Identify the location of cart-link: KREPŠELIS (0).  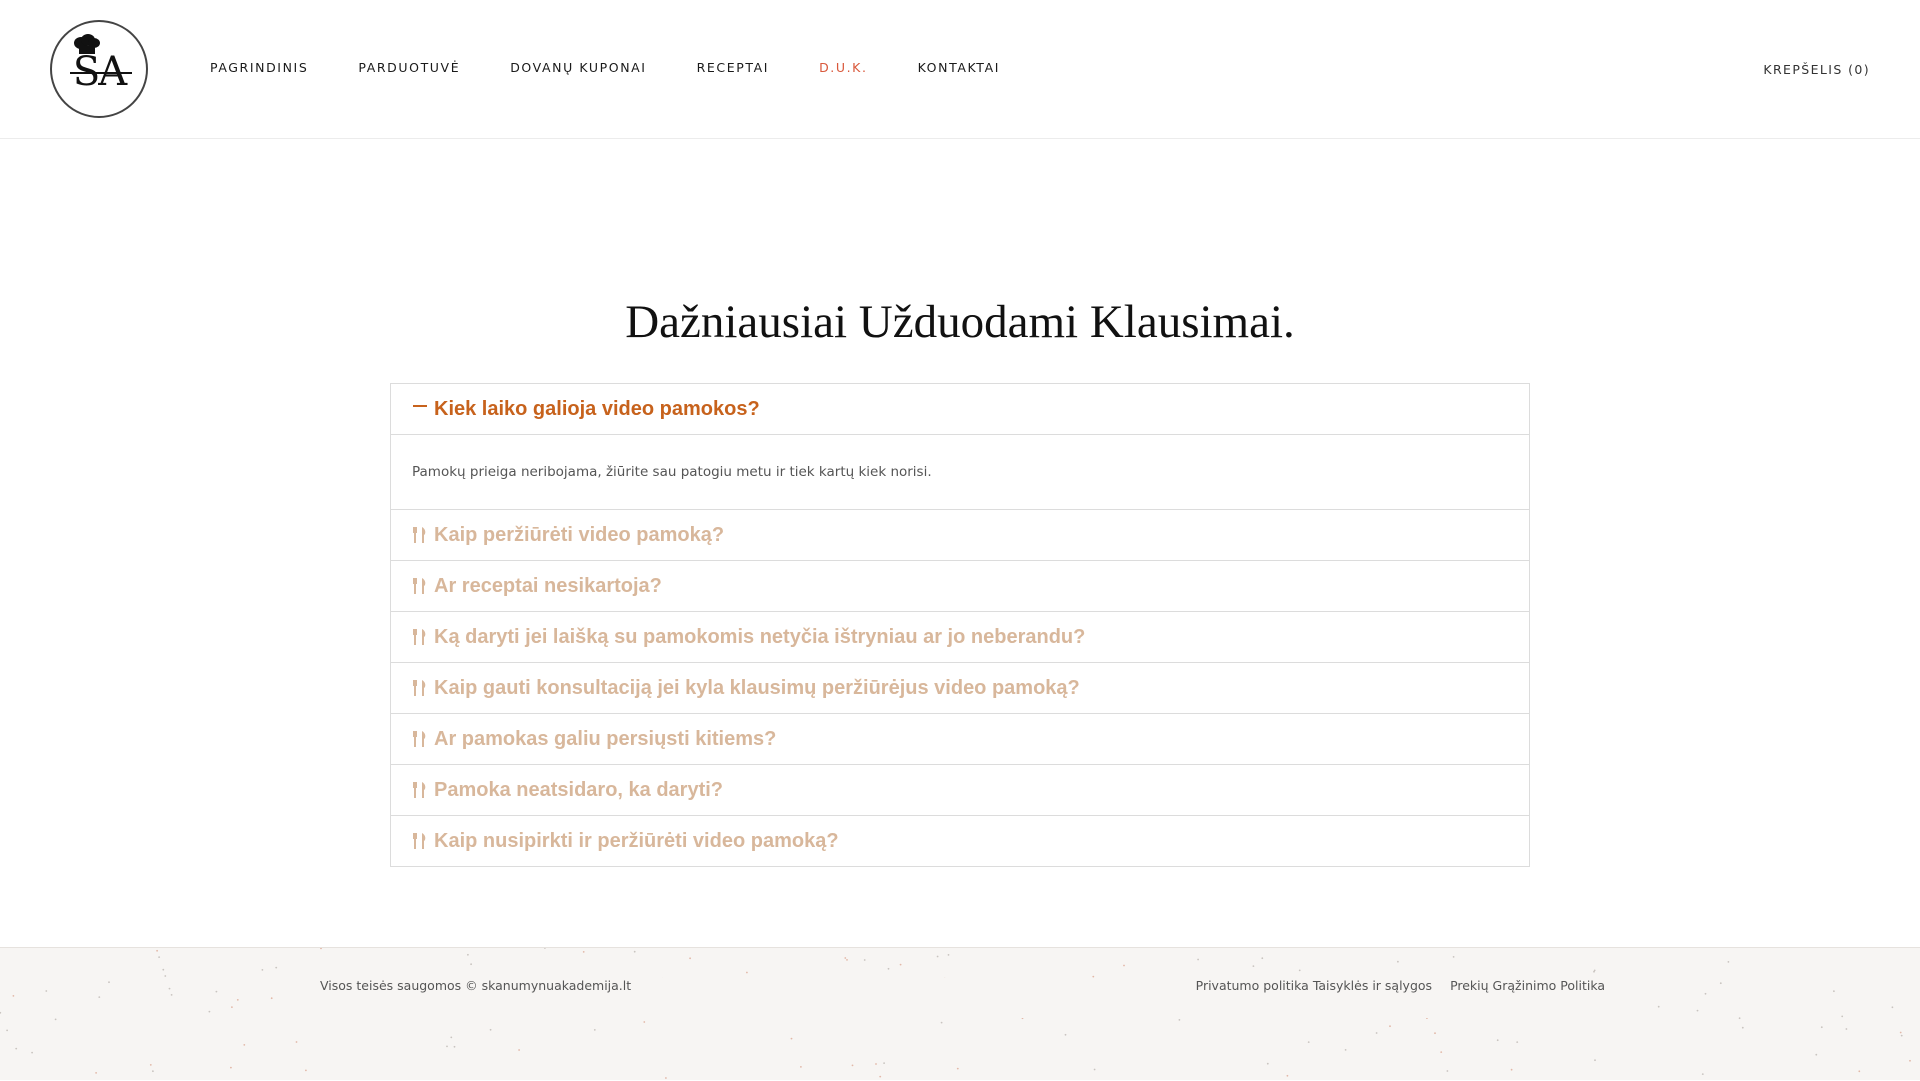
(1816, 69).